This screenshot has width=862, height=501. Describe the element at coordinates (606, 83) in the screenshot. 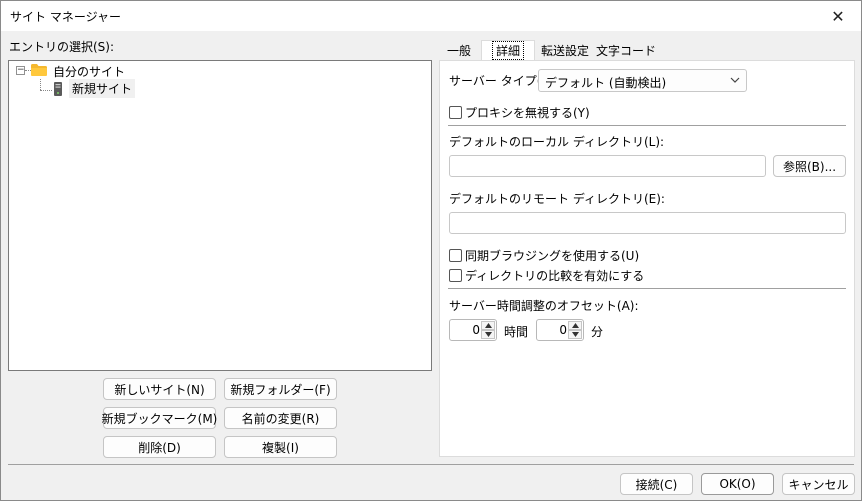

I see `server-type-value: デフォルト (自動検出)` at that location.